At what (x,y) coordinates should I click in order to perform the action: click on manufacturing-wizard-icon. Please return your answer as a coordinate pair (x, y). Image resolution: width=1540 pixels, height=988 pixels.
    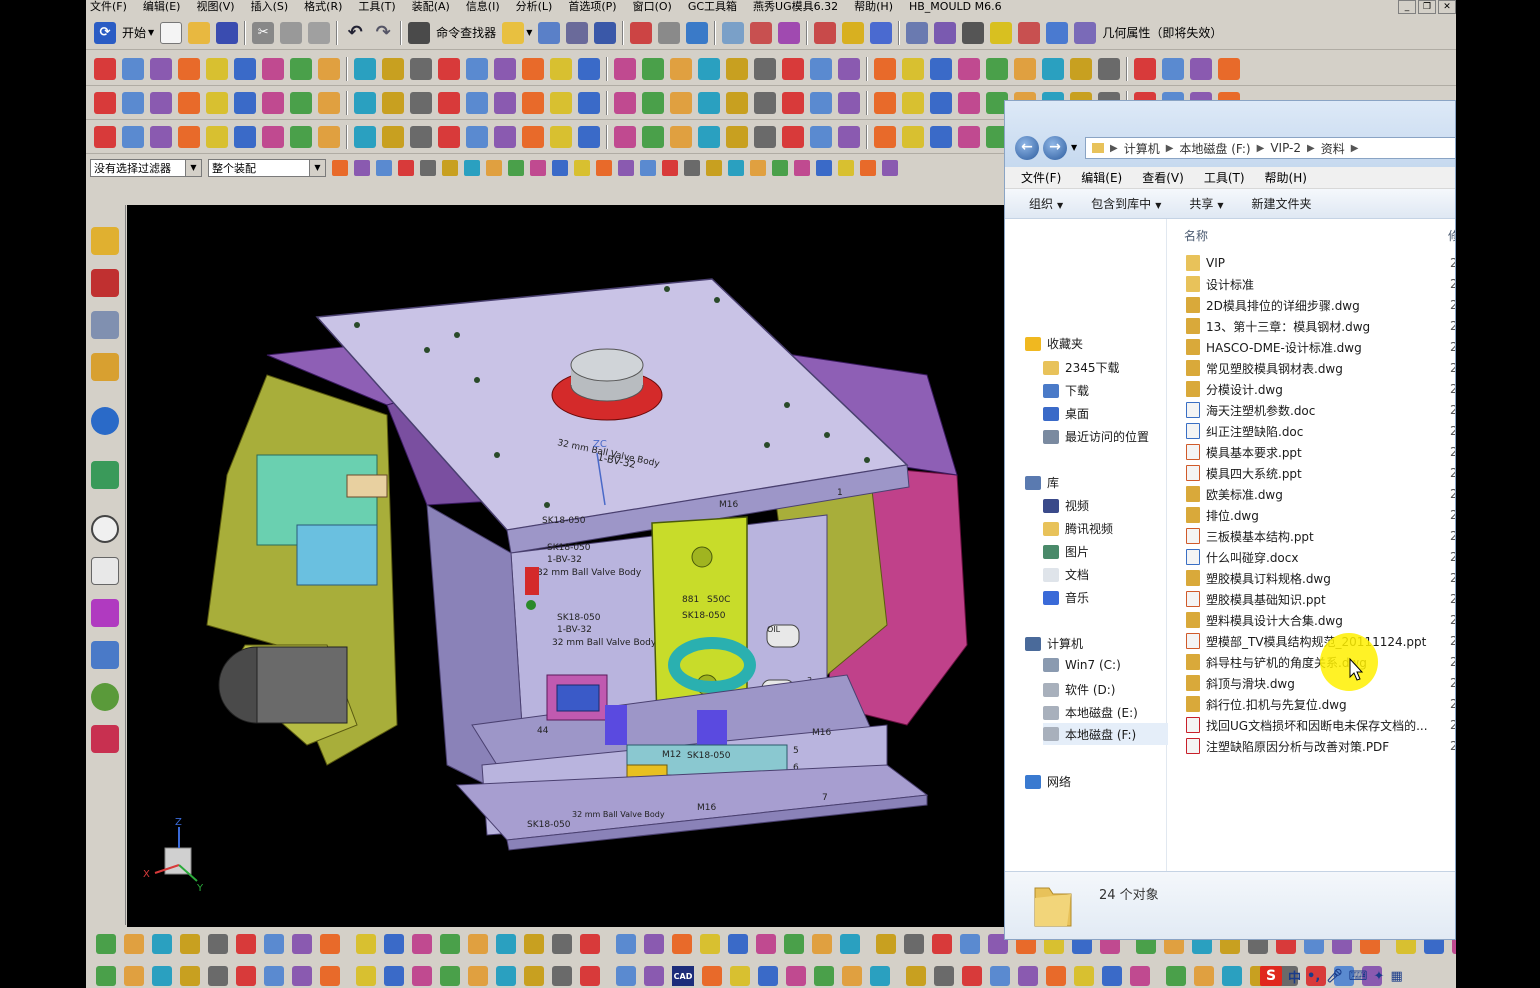
    Looking at the image, I should click on (105, 655).